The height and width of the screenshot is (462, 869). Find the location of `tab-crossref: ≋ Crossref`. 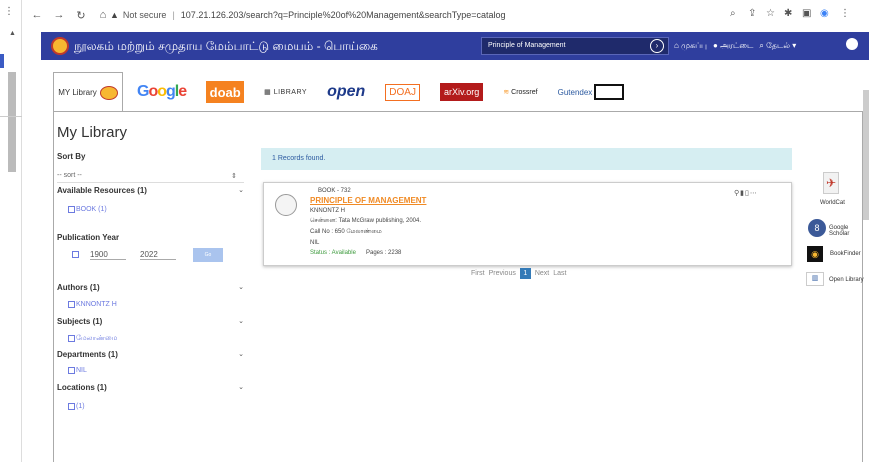

tab-crossref: ≋ Crossref is located at coordinates (520, 92).